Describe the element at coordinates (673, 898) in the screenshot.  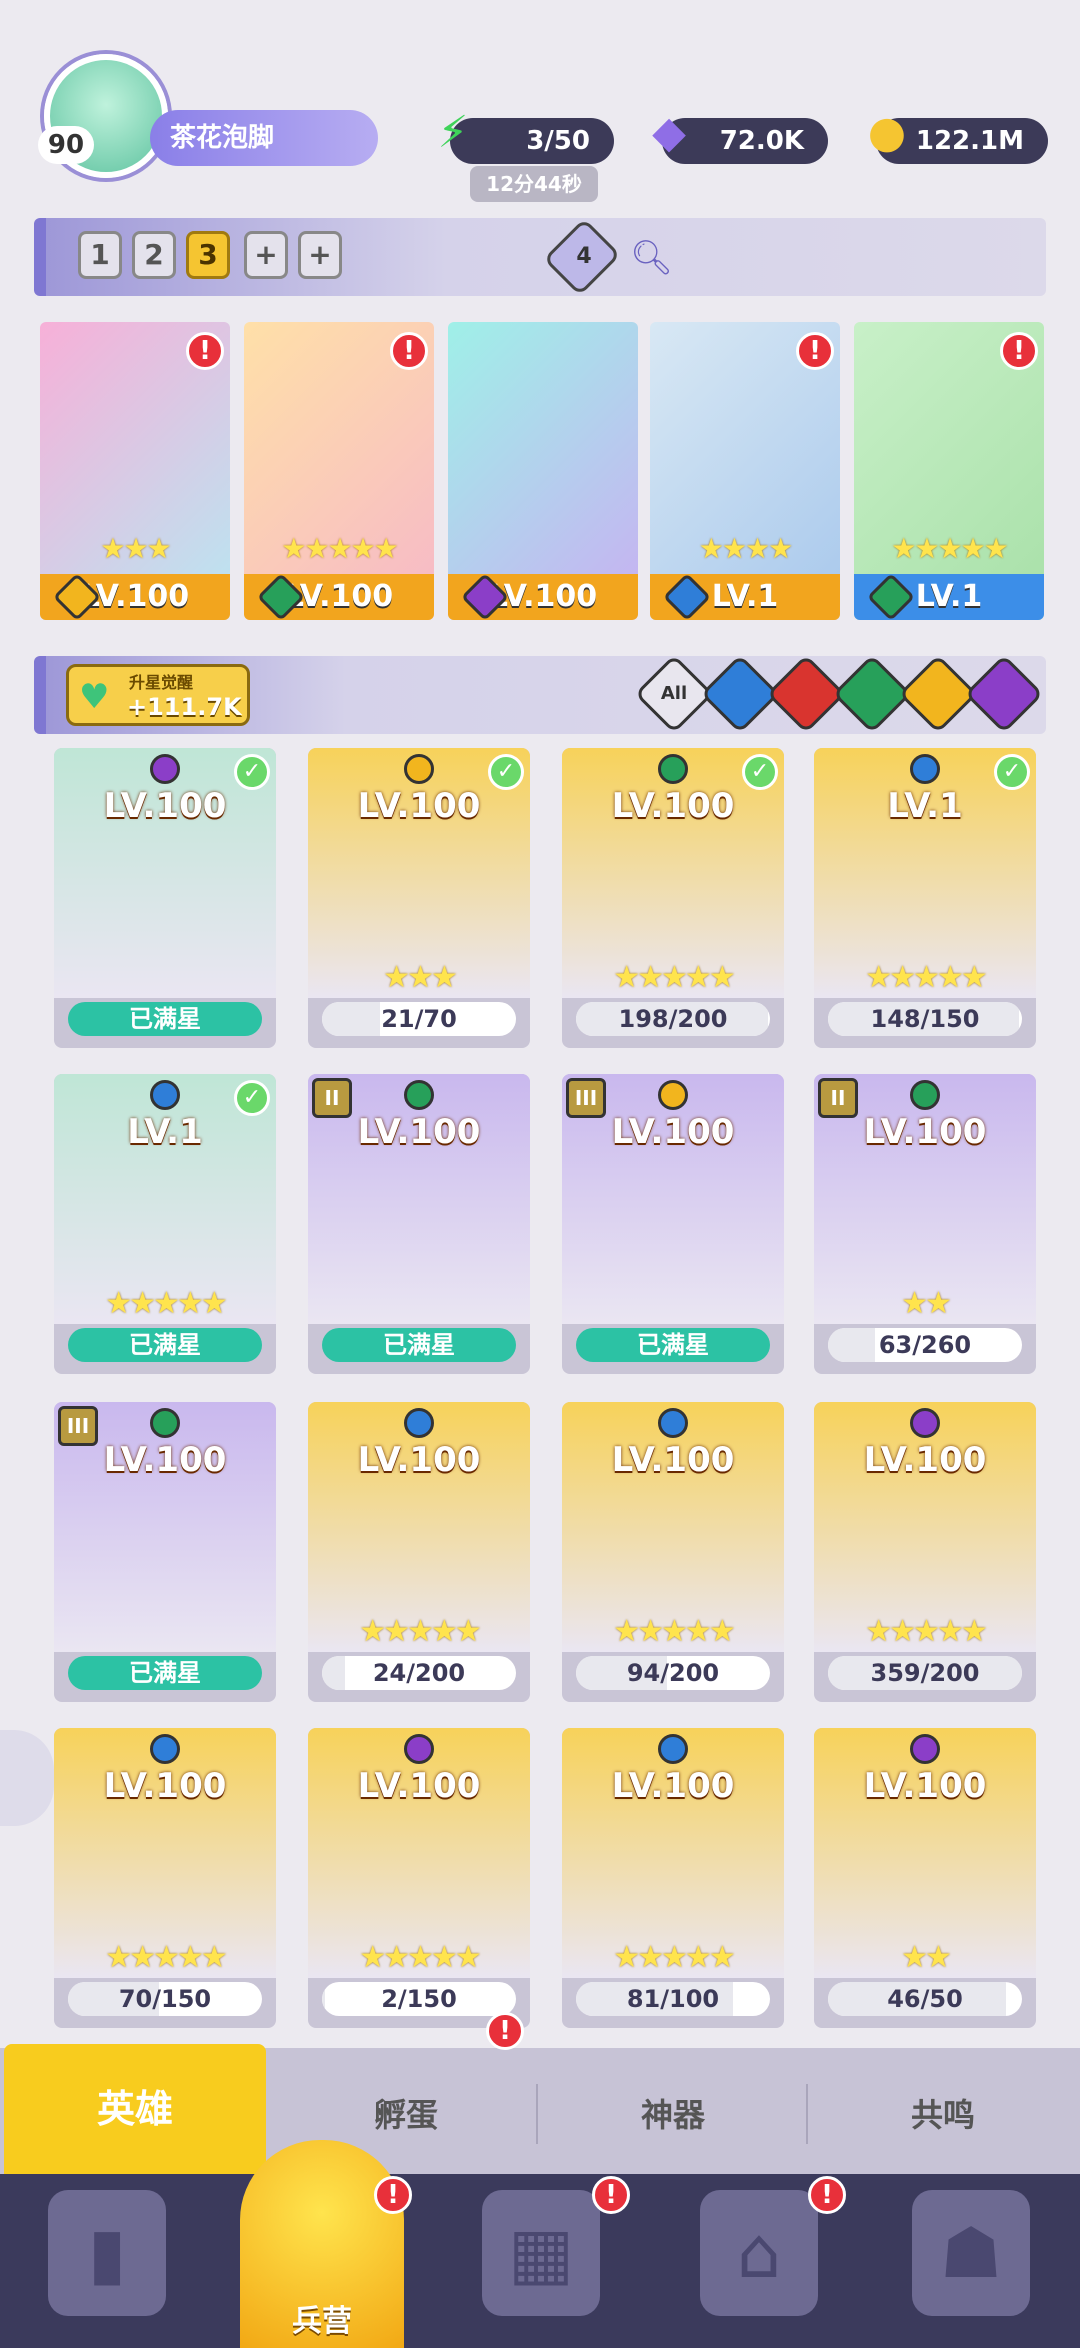
I see `hero-card: LV.100 ★★★★★ 198/200 ✓` at that location.